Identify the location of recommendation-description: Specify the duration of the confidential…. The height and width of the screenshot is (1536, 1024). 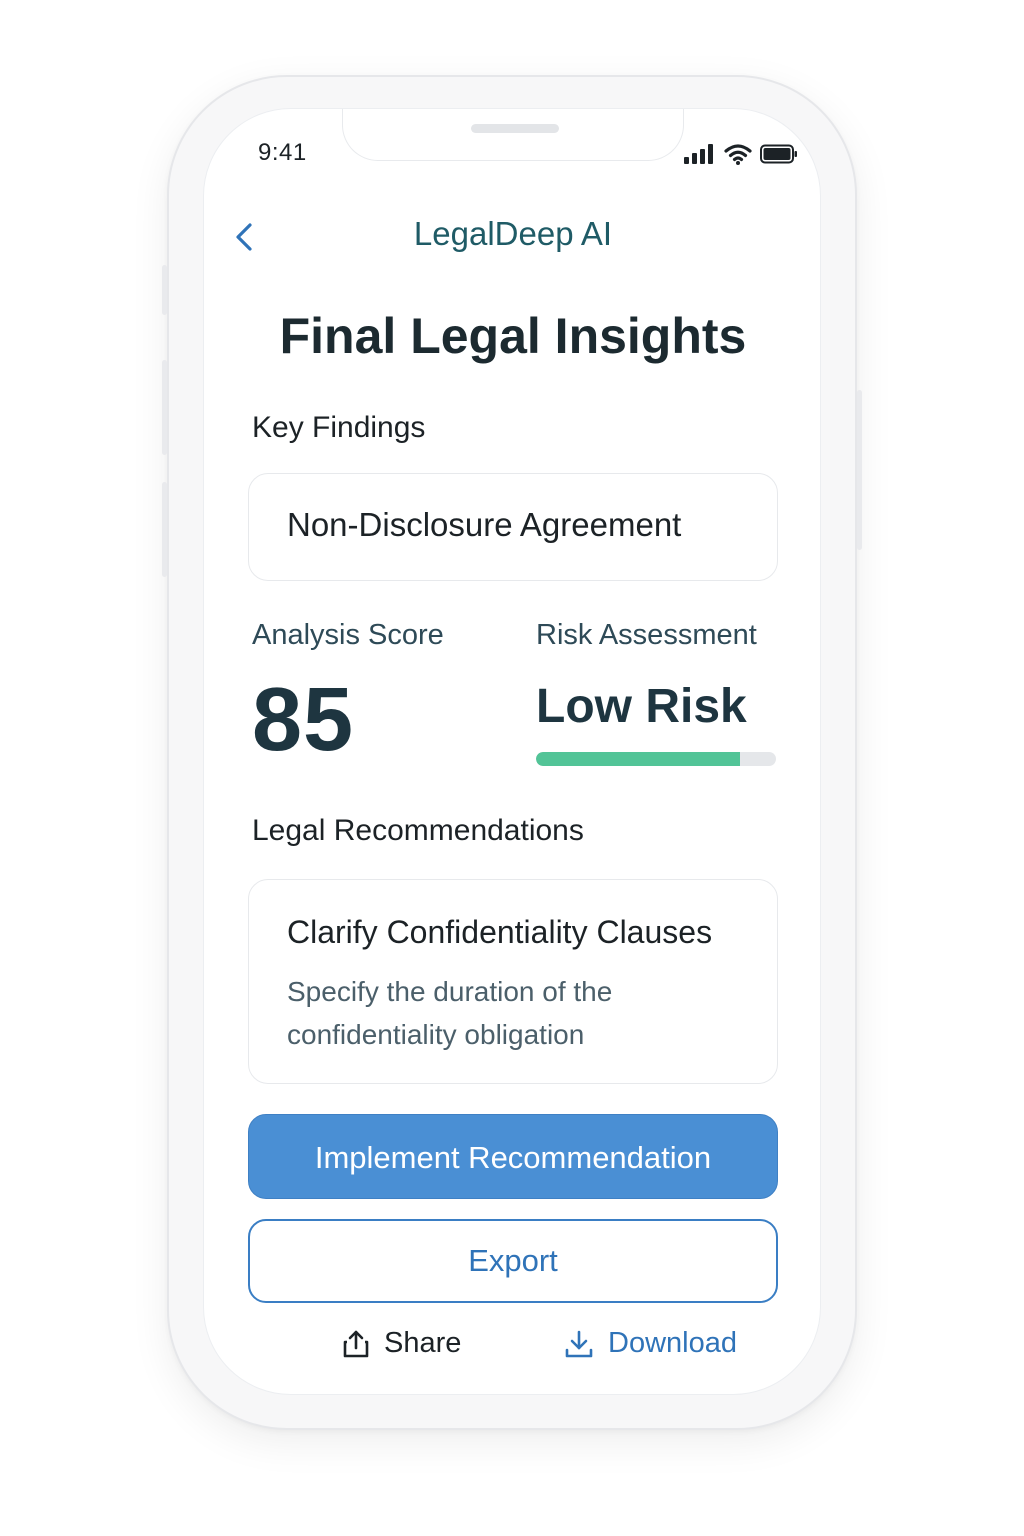
(450, 1013).